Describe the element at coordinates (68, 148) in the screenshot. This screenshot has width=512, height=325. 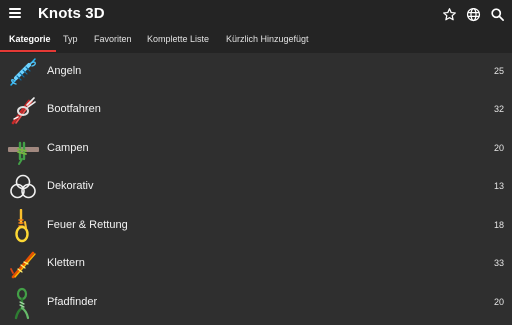
I see `category-label: Campen` at that location.